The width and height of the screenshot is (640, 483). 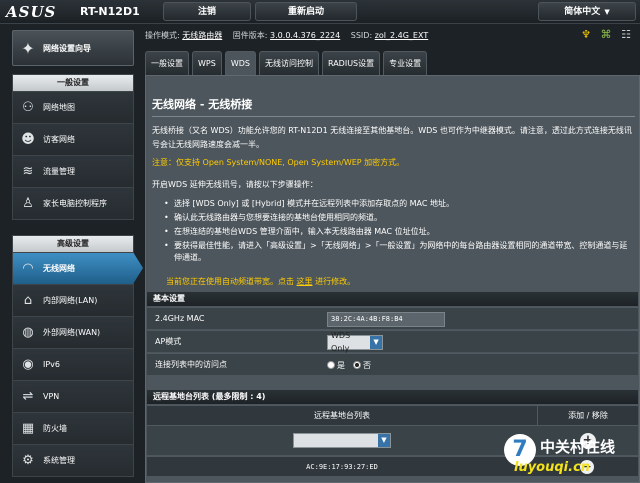 I want to click on ap-mode-select: WDS Only ▼, so click(x=355, y=342).